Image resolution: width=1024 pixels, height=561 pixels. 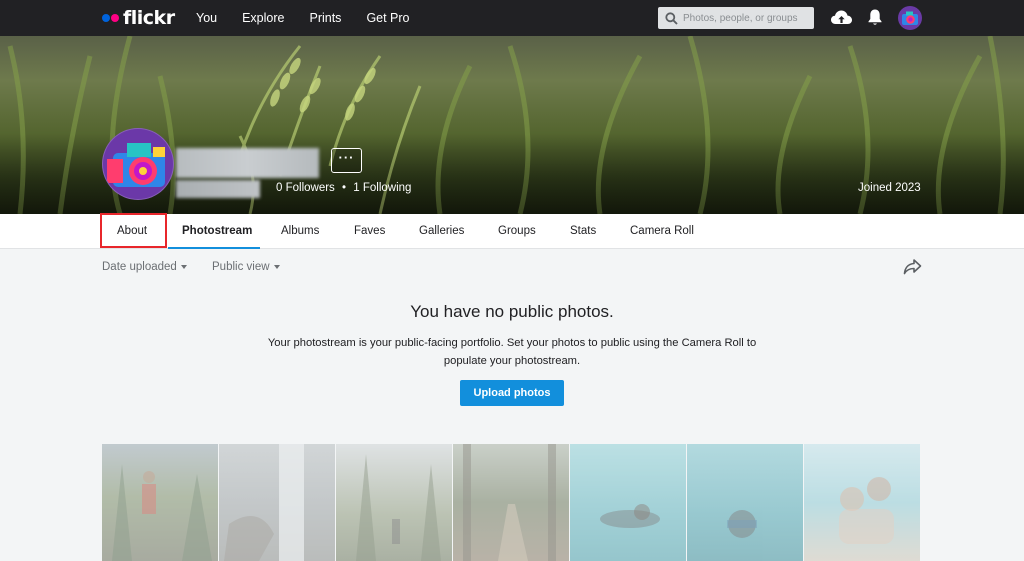 I want to click on logo-text: flickr, so click(x=149, y=18).